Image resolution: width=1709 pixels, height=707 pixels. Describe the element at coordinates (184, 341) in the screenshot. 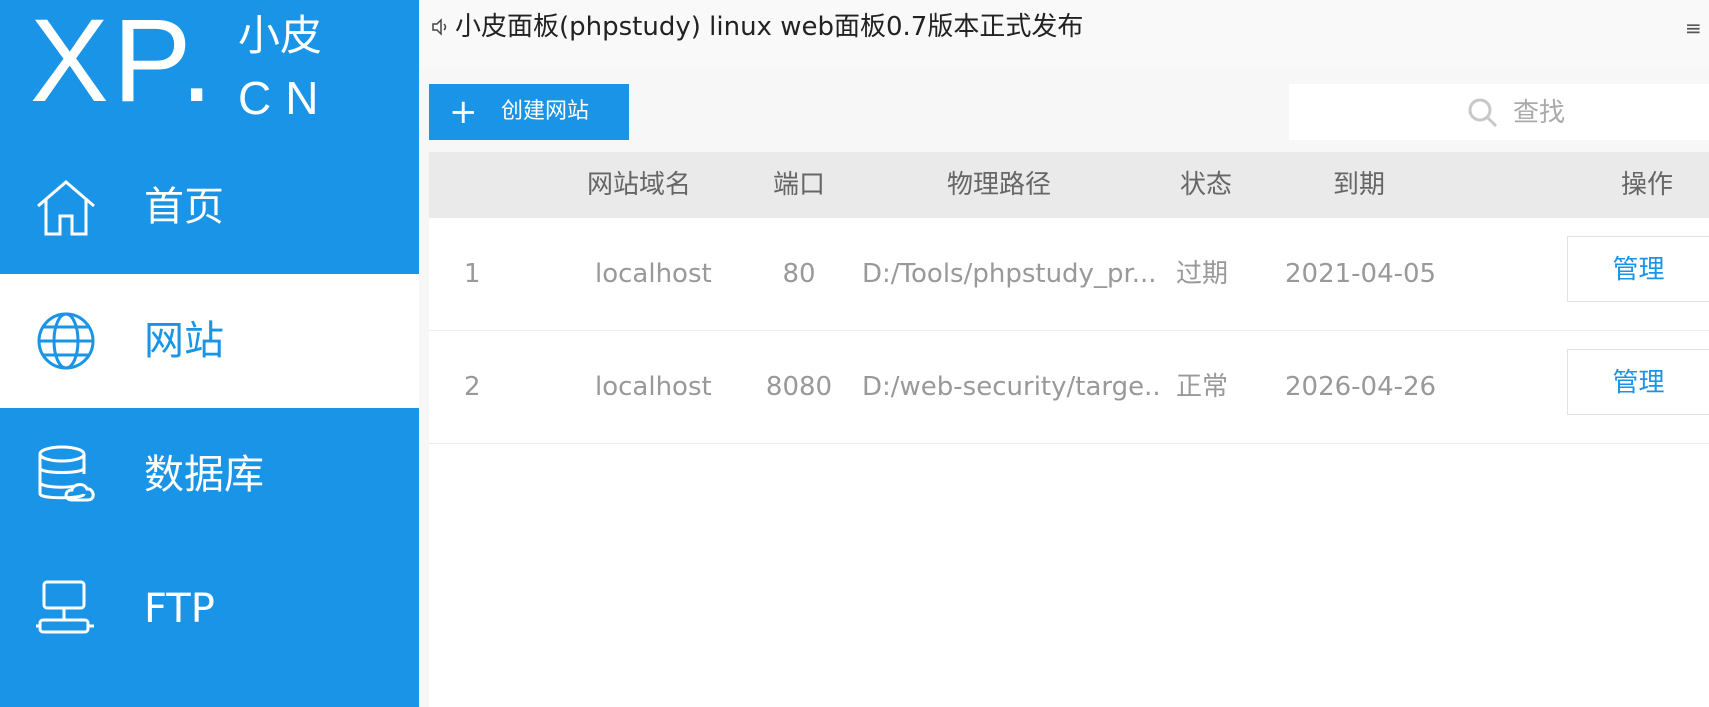

I see `sidebar-item-label: 网站` at that location.